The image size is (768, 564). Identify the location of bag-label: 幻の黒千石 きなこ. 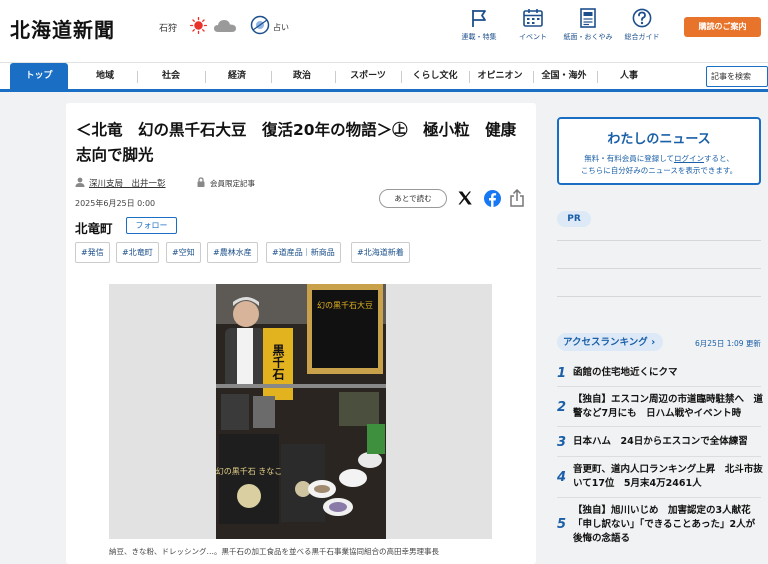
(249, 471).